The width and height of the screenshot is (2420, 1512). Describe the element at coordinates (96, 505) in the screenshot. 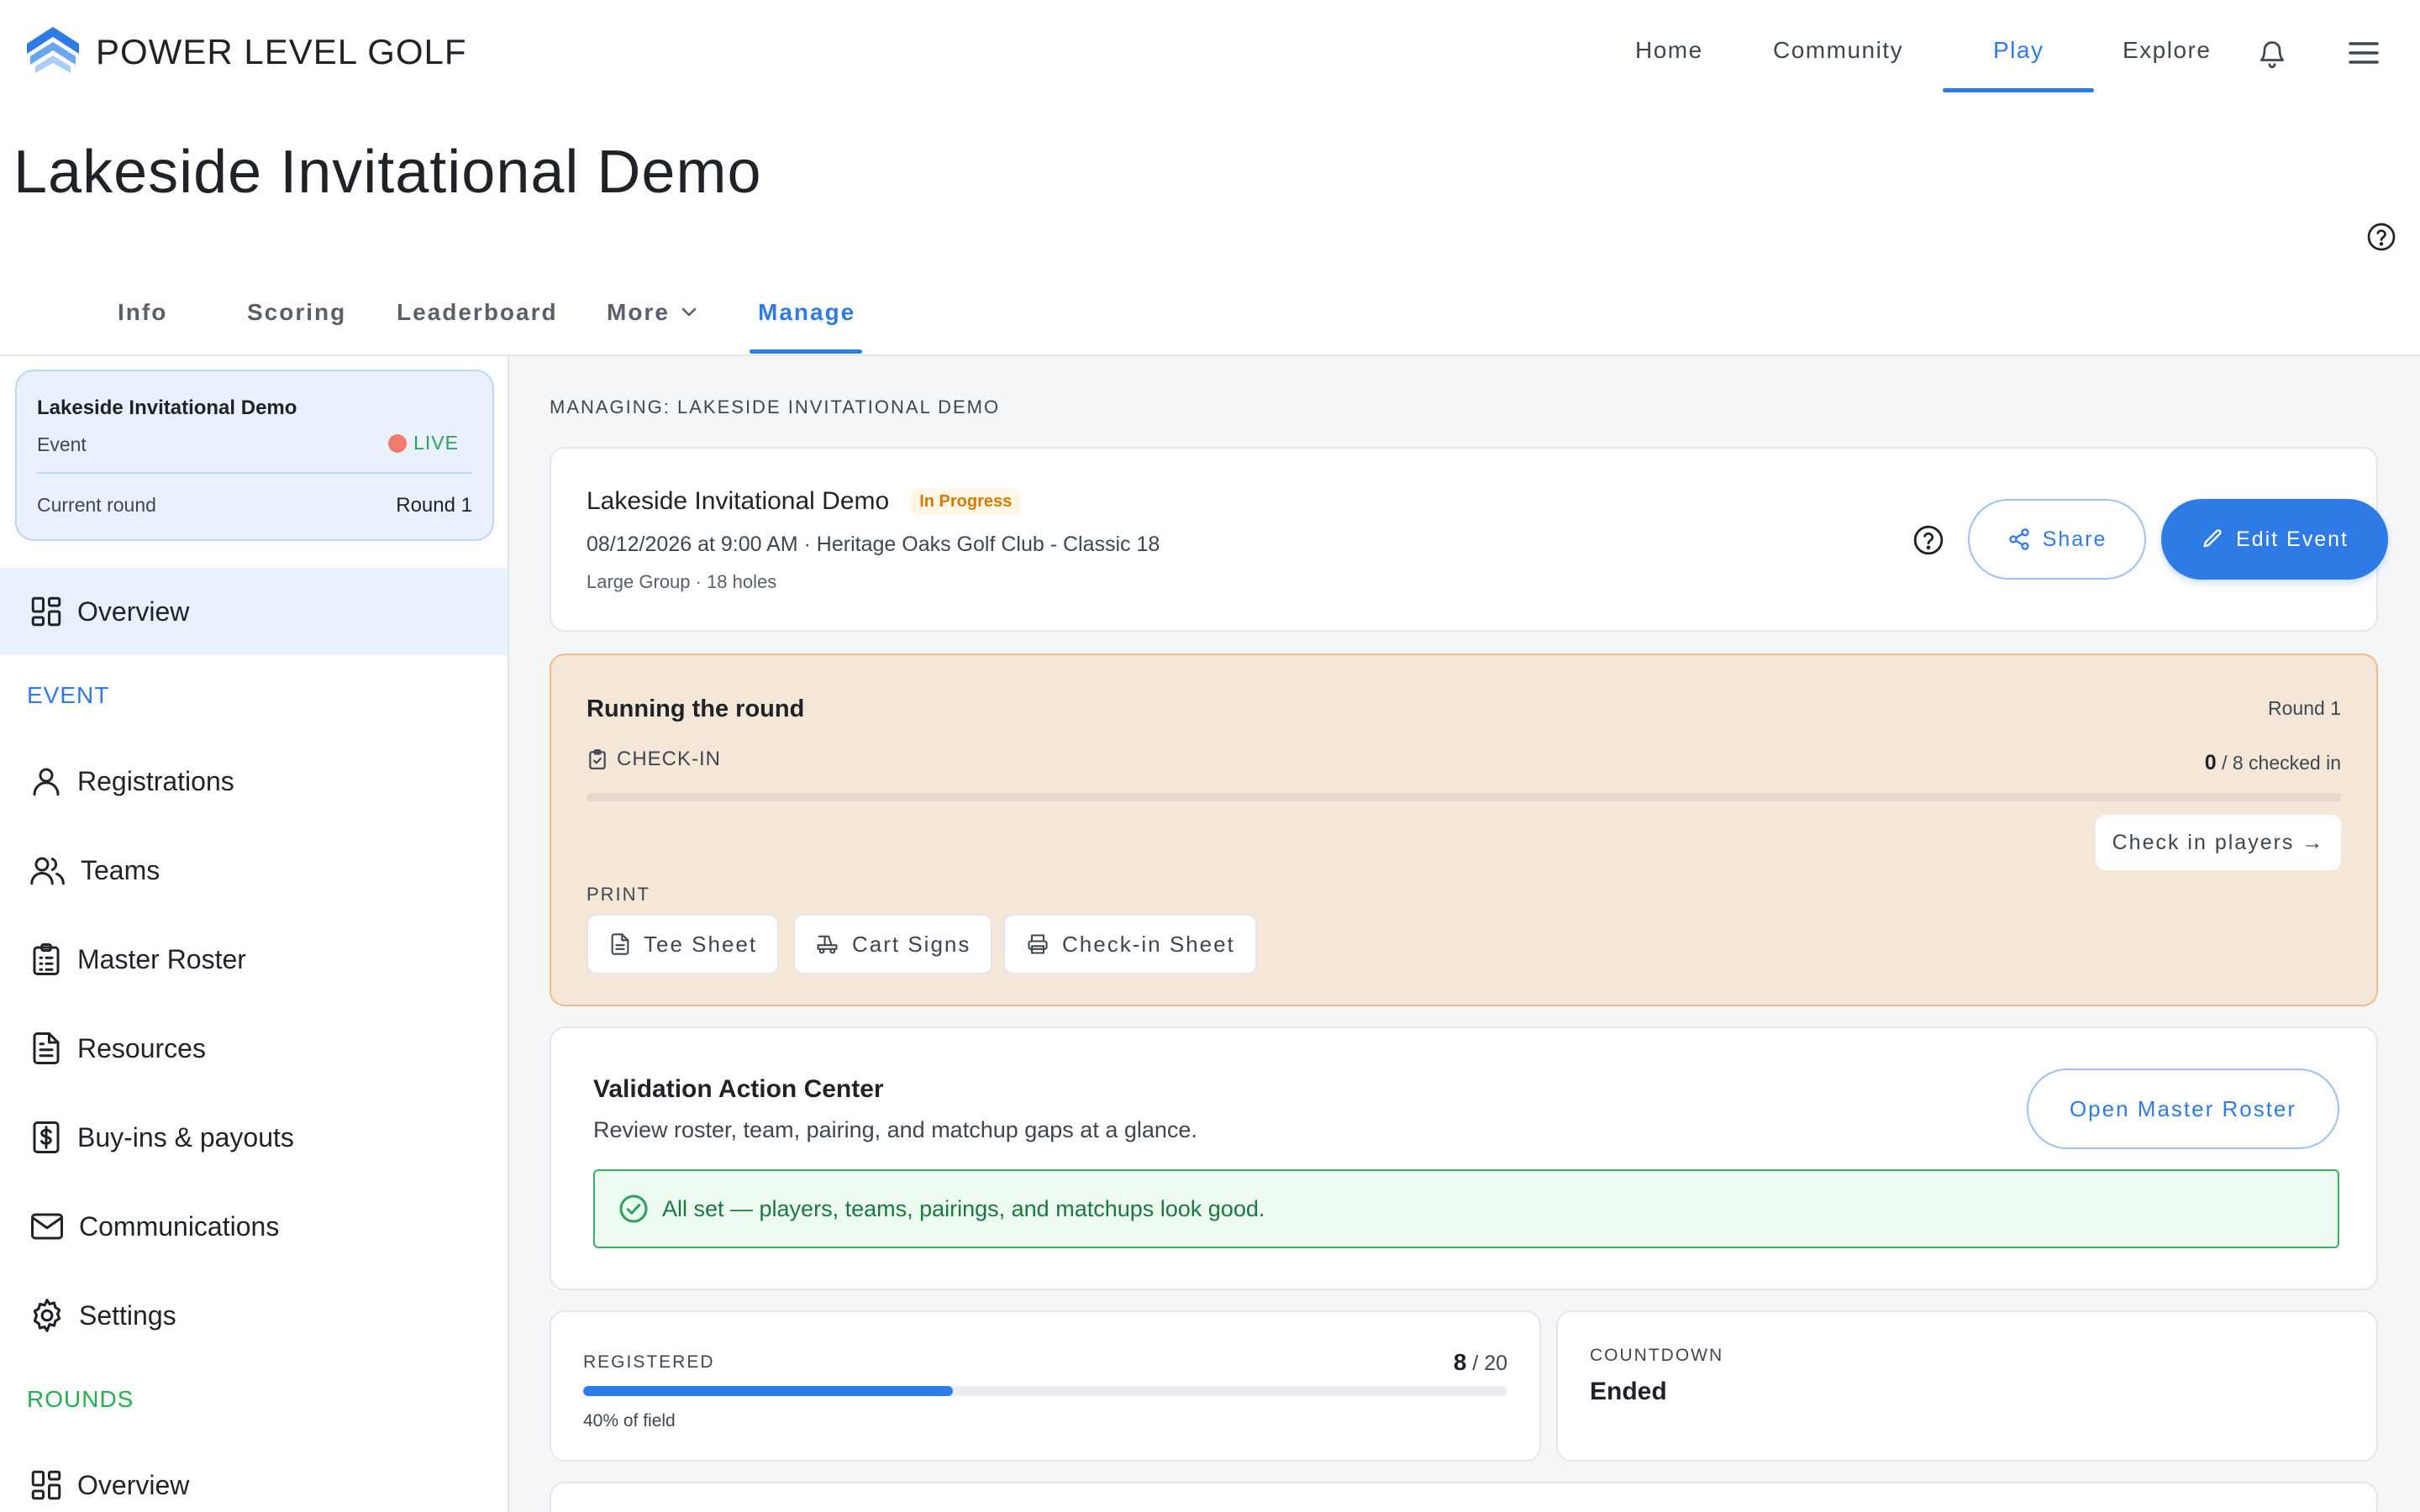

I see `current-round-label: Current round` at that location.